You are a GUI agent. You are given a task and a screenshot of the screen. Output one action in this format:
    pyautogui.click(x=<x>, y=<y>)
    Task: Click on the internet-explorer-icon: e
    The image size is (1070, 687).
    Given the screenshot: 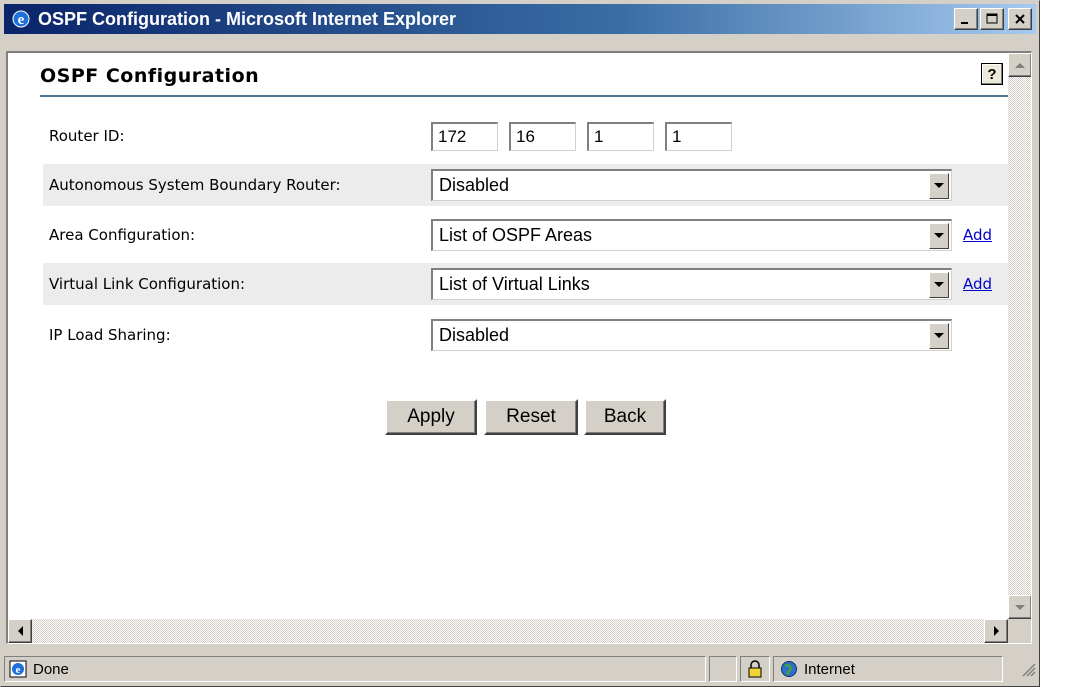 What is the action you would take?
    pyautogui.click(x=21, y=19)
    